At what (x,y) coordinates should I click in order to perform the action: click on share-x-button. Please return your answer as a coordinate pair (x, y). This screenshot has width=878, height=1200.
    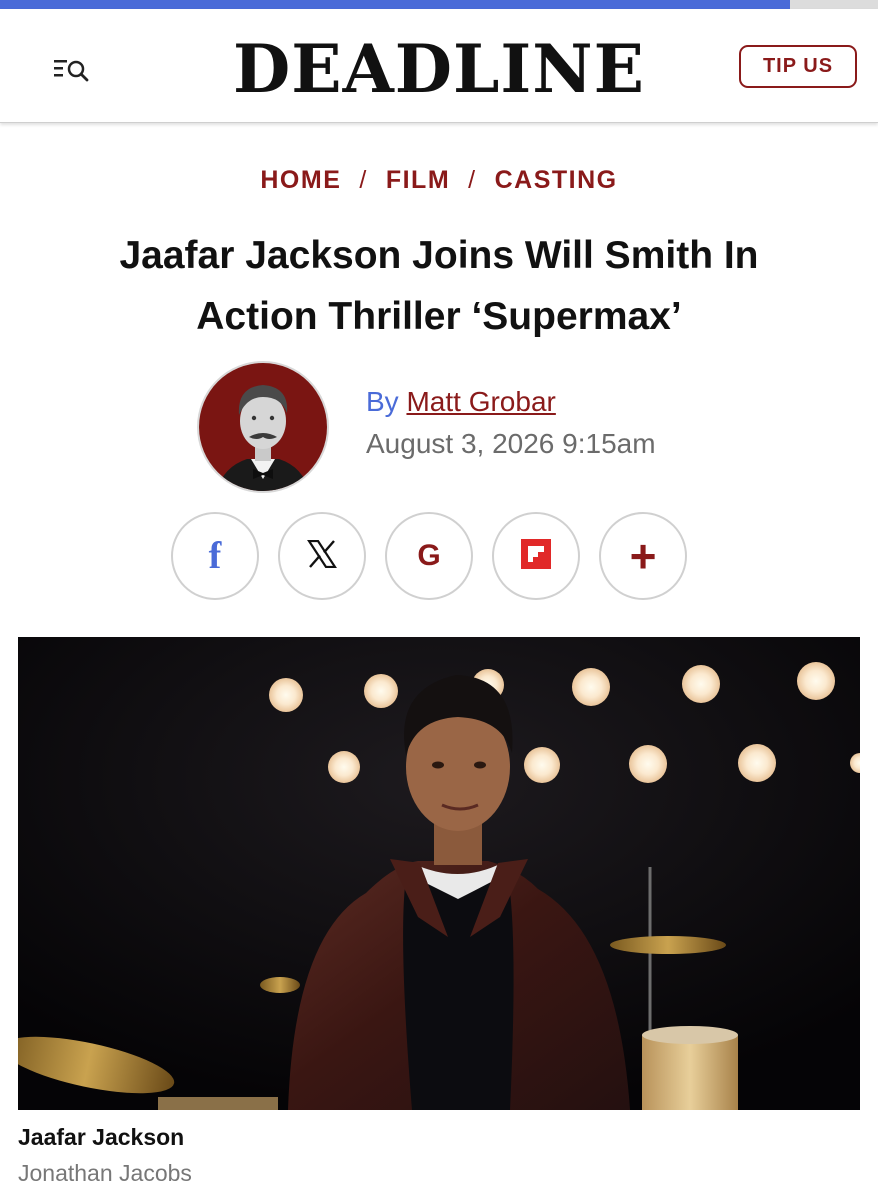
    Looking at the image, I should click on (322, 556).